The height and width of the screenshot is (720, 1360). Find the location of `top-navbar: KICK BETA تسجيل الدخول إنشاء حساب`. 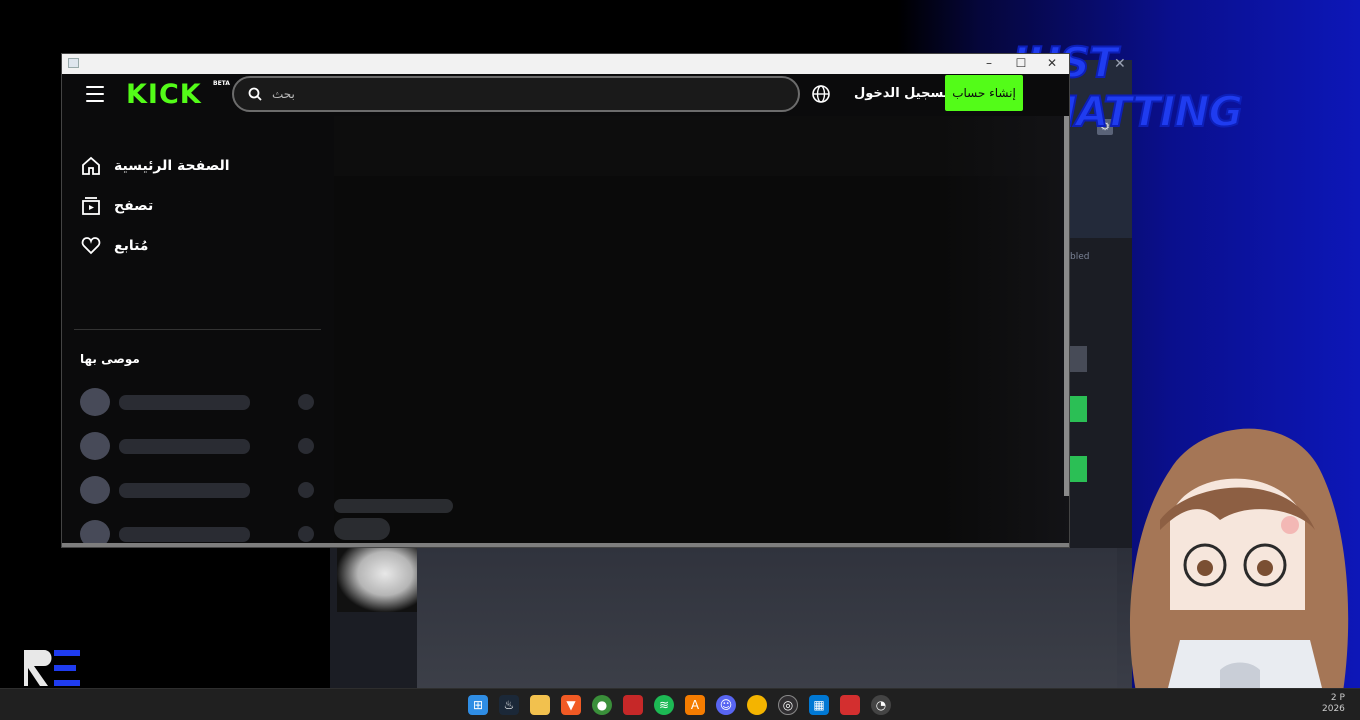

top-navbar: KICK BETA تسجيل الدخول إنشاء حساب is located at coordinates (565, 95).